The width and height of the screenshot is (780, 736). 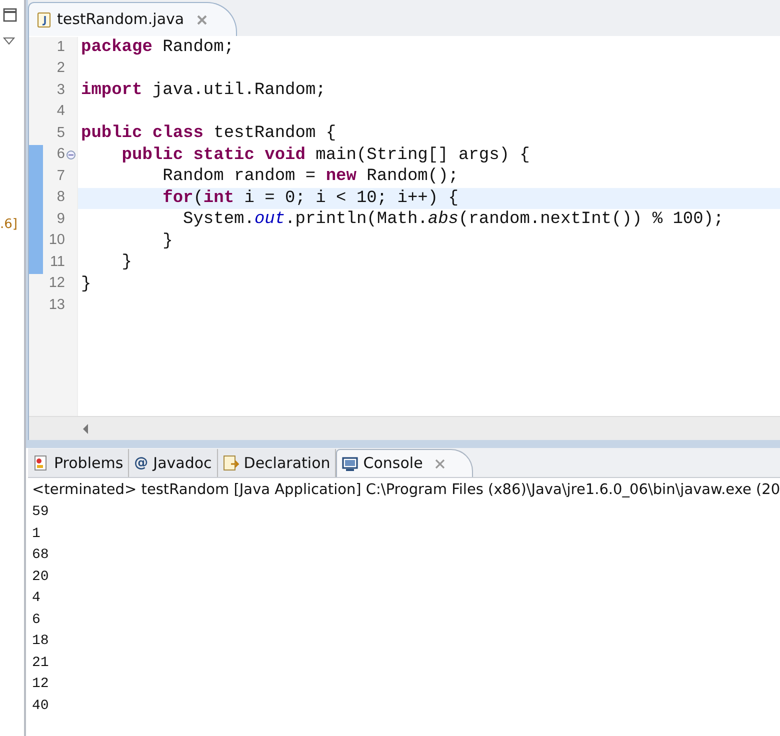 I want to click on horizontal-scrollbar, so click(x=404, y=428).